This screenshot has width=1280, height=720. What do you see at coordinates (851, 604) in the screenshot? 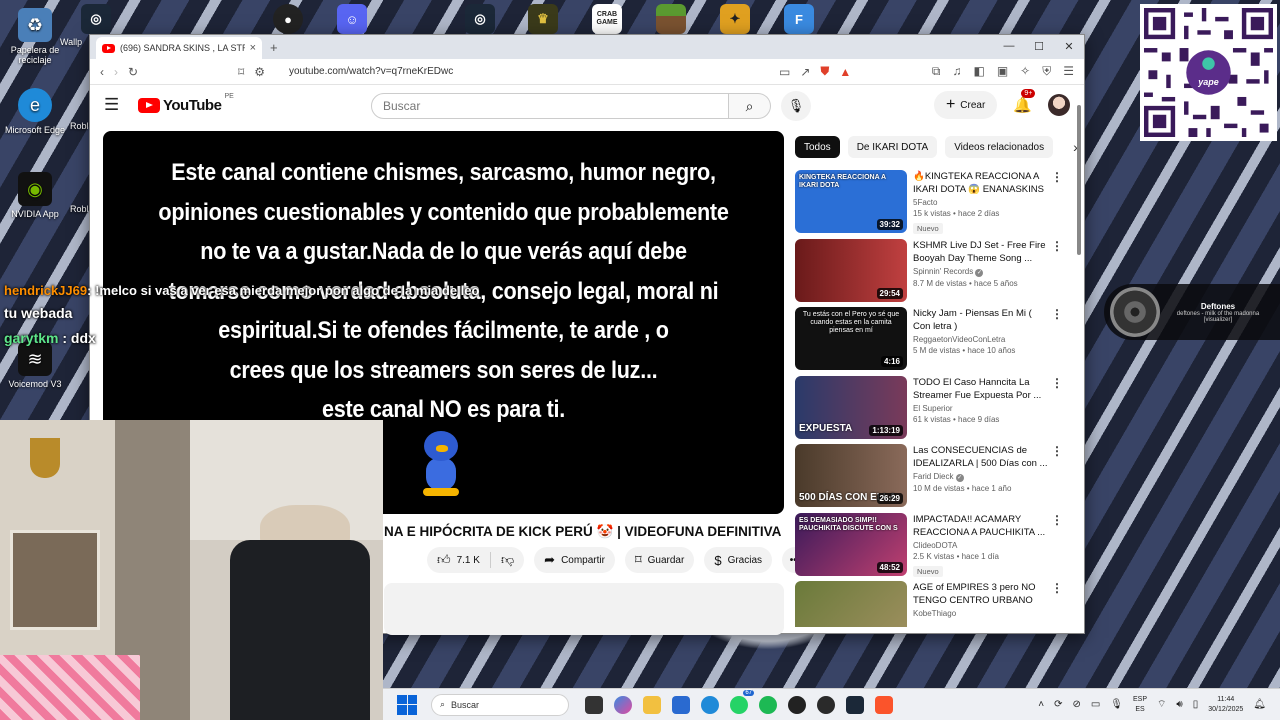
I see `video-thumbnail` at bounding box center [851, 604].